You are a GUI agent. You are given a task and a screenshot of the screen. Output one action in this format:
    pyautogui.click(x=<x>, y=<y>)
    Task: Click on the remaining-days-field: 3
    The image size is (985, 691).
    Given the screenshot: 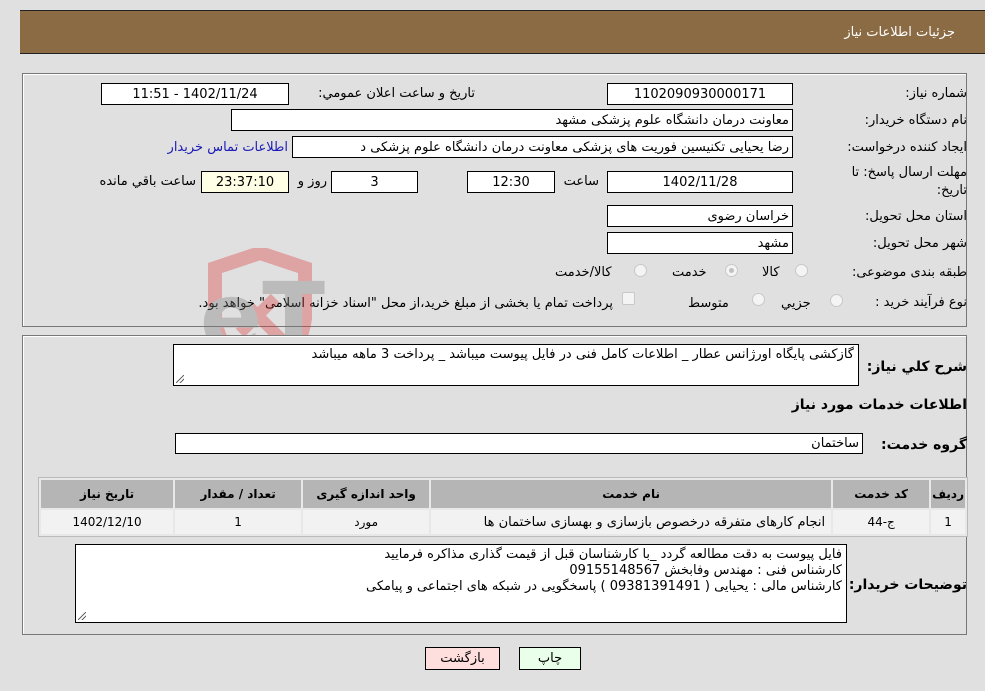 What is the action you would take?
    pyautogui.click(x=374, y=182)
    